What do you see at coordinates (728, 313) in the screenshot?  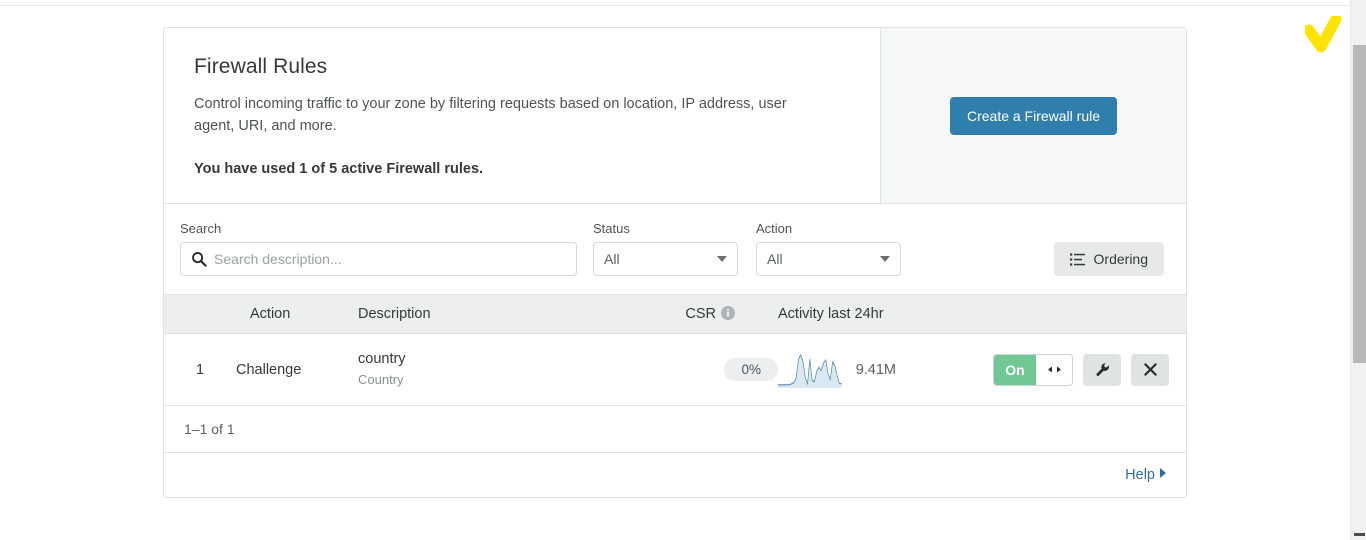 I see `info-icon` at bounding box center [728, 313].